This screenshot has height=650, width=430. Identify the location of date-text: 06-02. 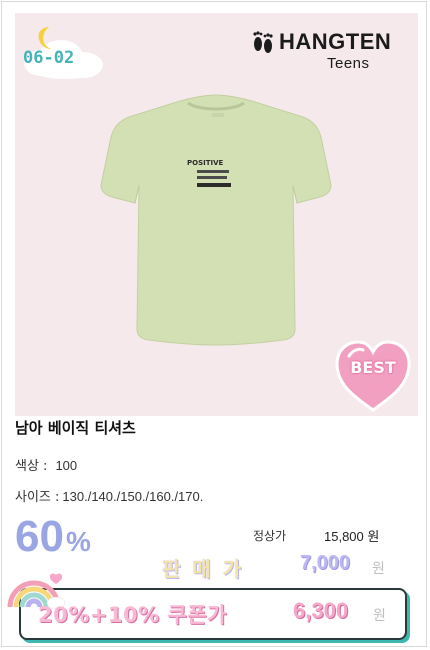
(49, 58).